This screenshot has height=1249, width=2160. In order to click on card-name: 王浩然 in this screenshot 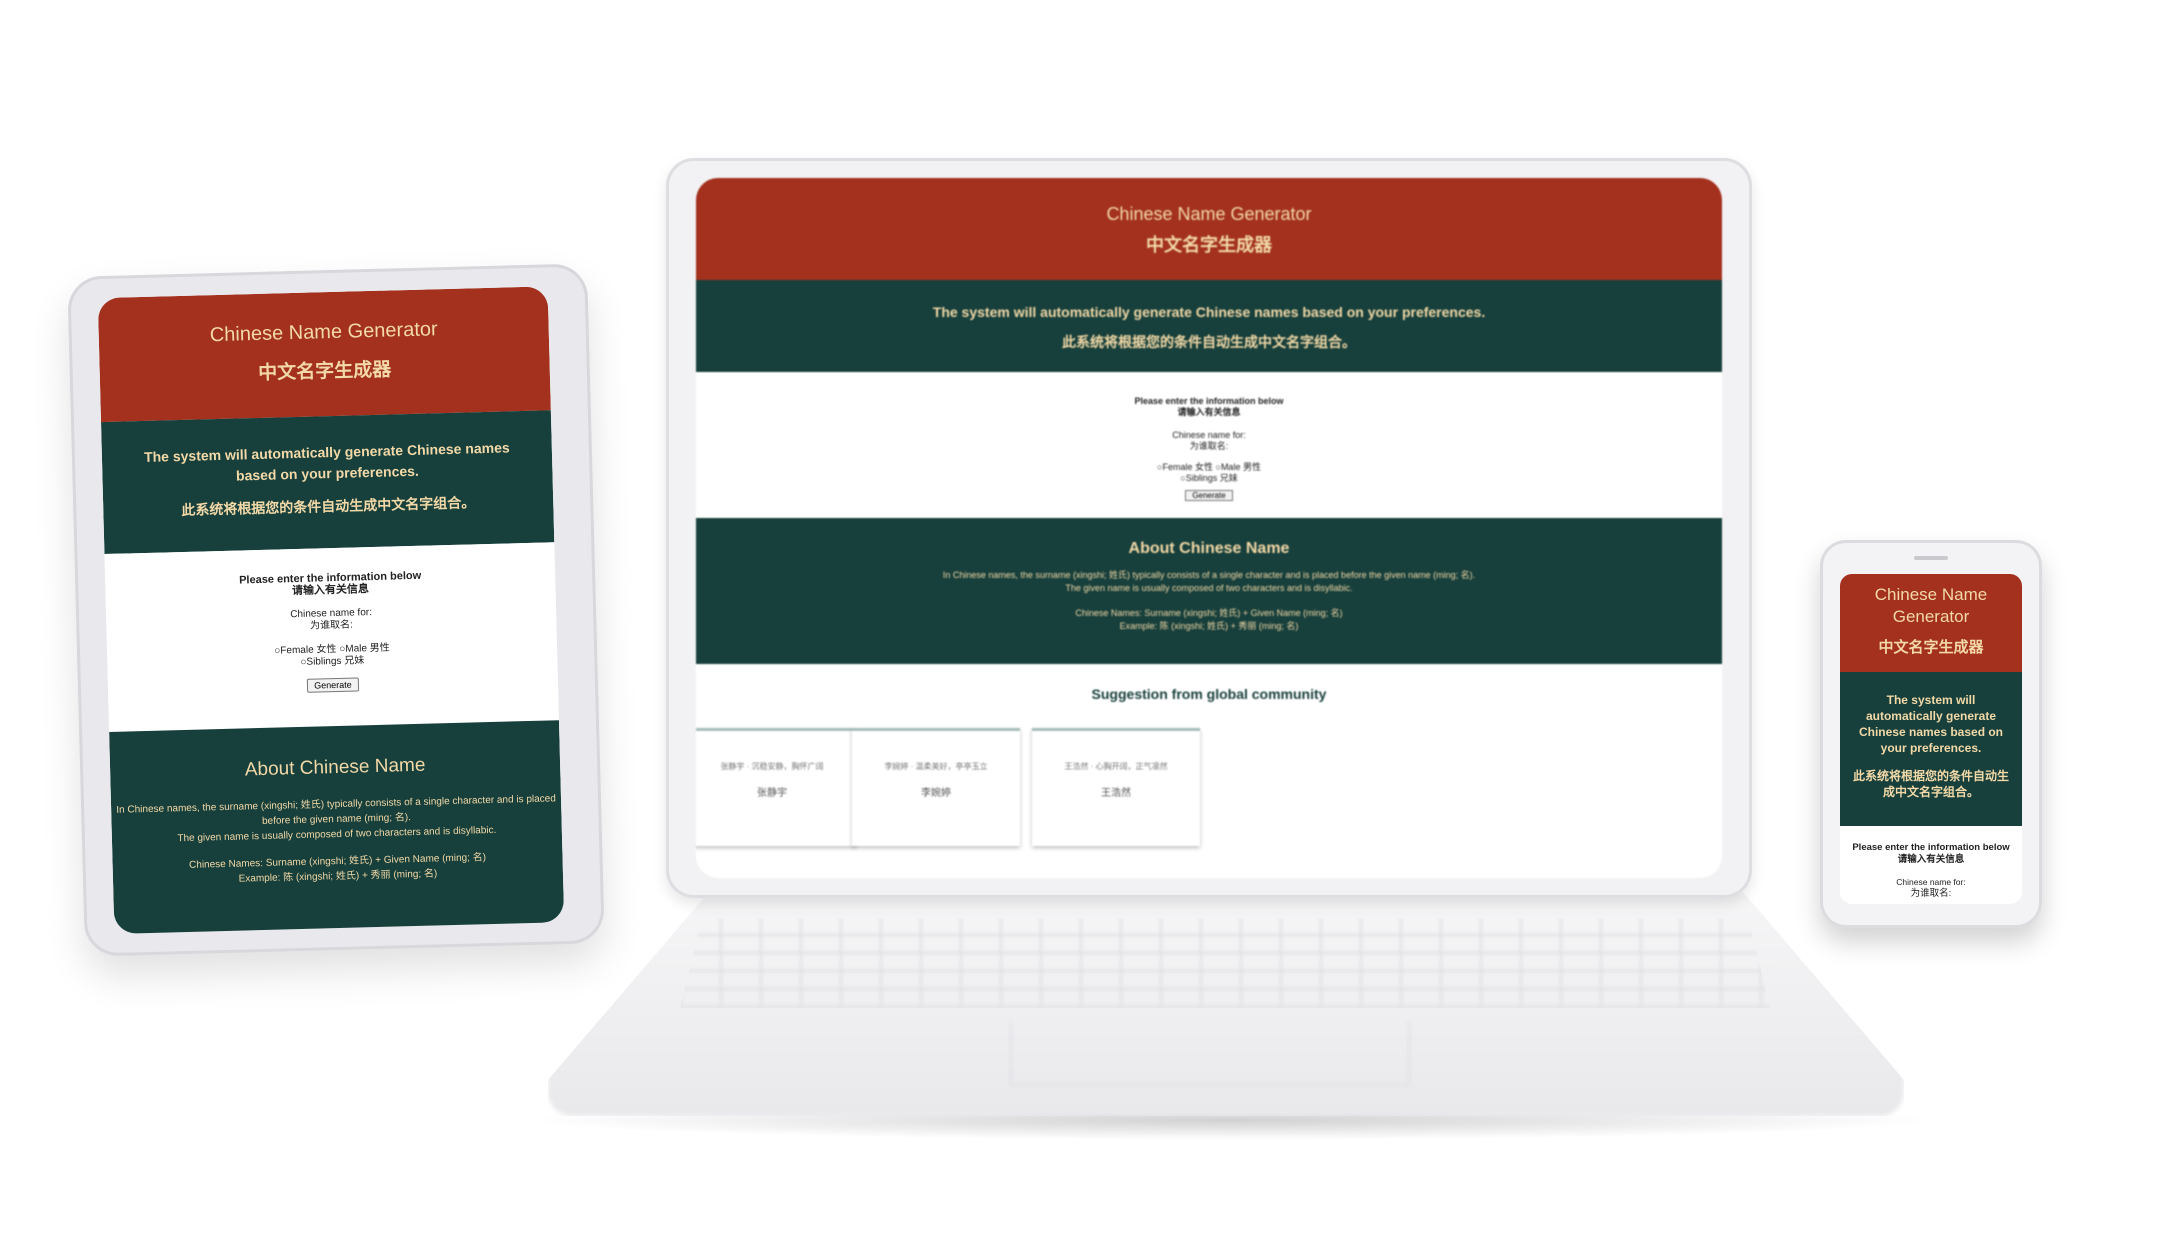, I will do `click(1116, 793)`.